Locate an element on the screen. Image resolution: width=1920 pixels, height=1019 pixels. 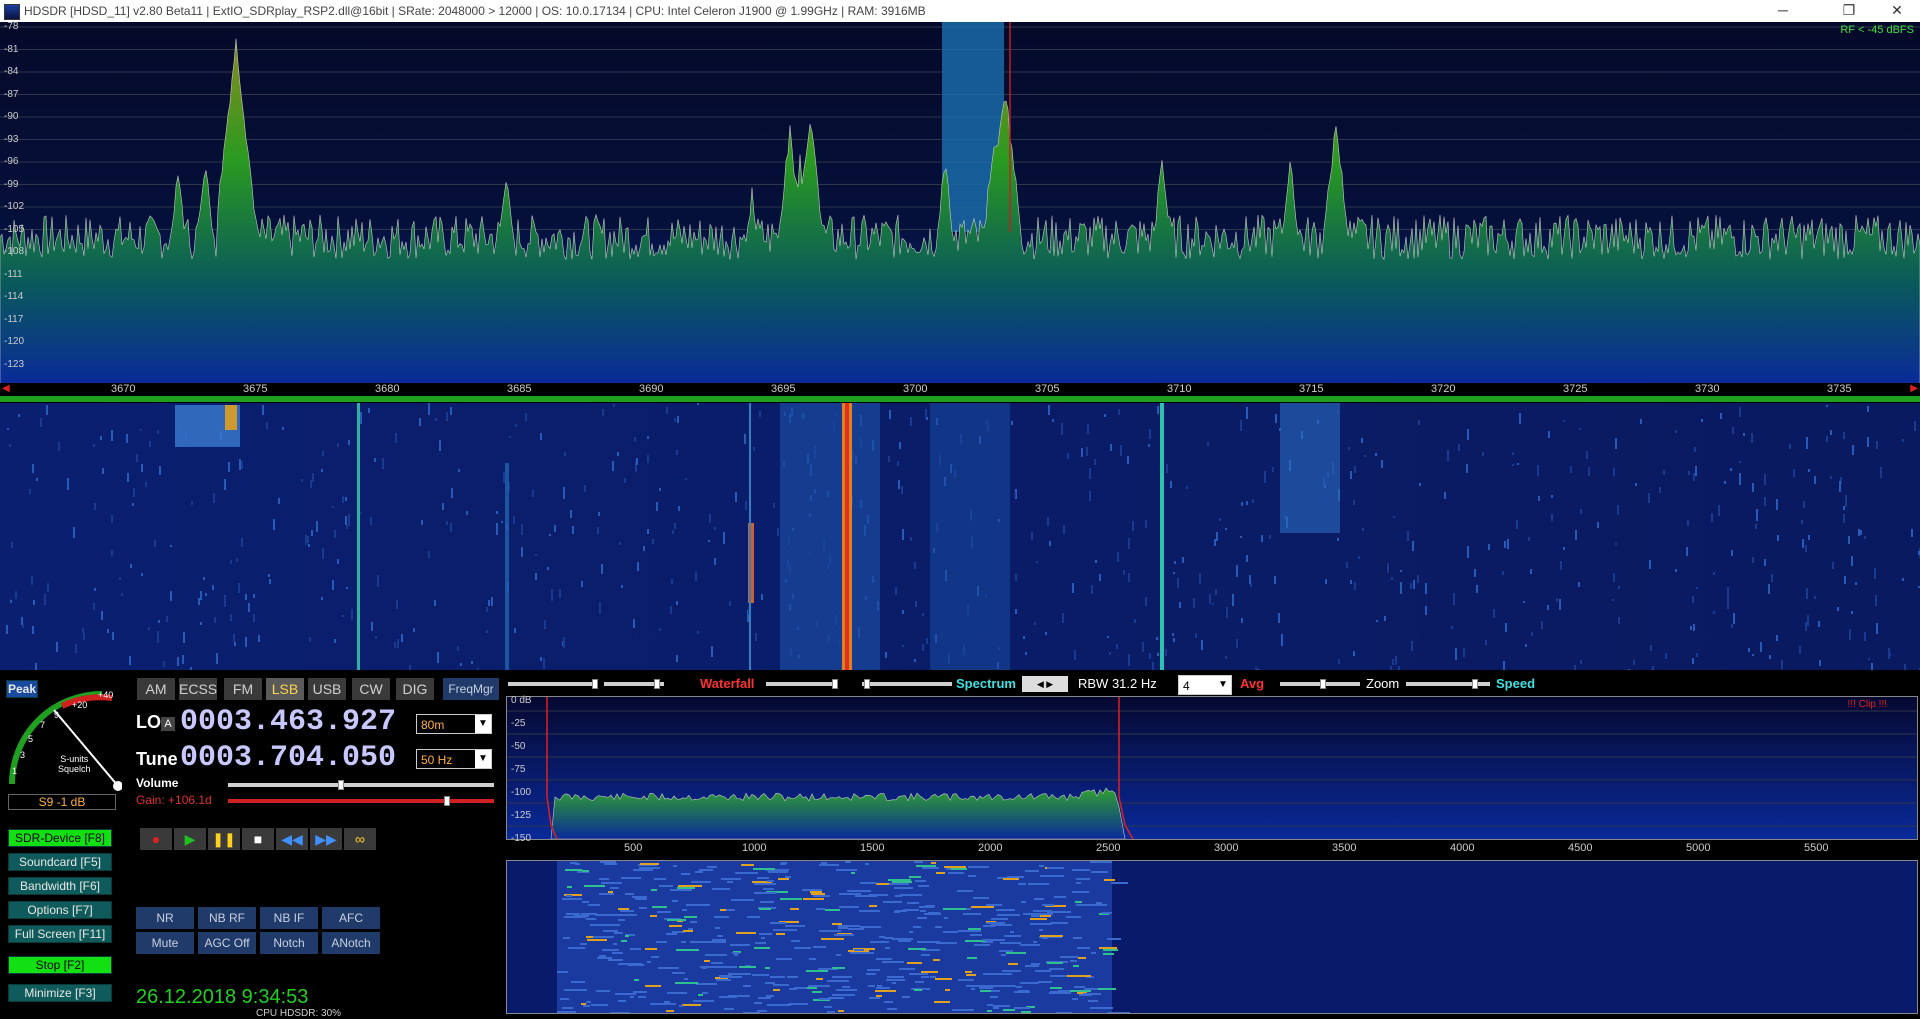
mode-fm: FM is located at coordinates (243, 689).